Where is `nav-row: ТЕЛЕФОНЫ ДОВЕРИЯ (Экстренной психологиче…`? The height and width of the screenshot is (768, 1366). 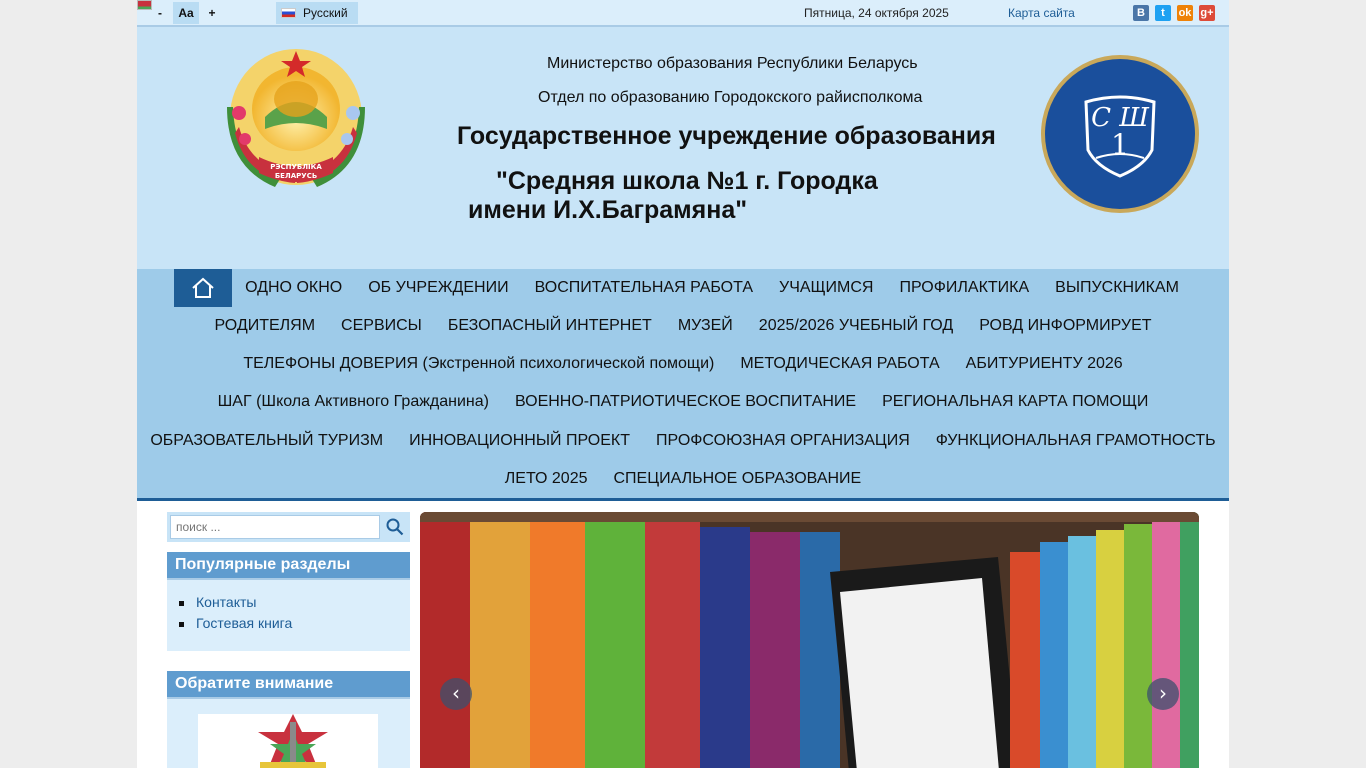
nav-row: ТЕЛЕФОНЫ ДОВЕРИЯ (Экстренной психологиче… is located at coordinates (683, 364).